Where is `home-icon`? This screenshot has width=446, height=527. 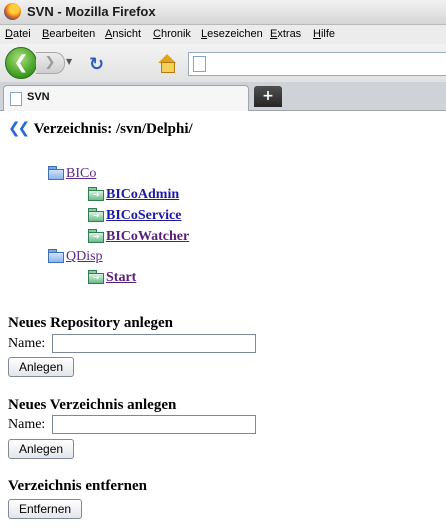
home-icon is located at coordinates (167, 63).